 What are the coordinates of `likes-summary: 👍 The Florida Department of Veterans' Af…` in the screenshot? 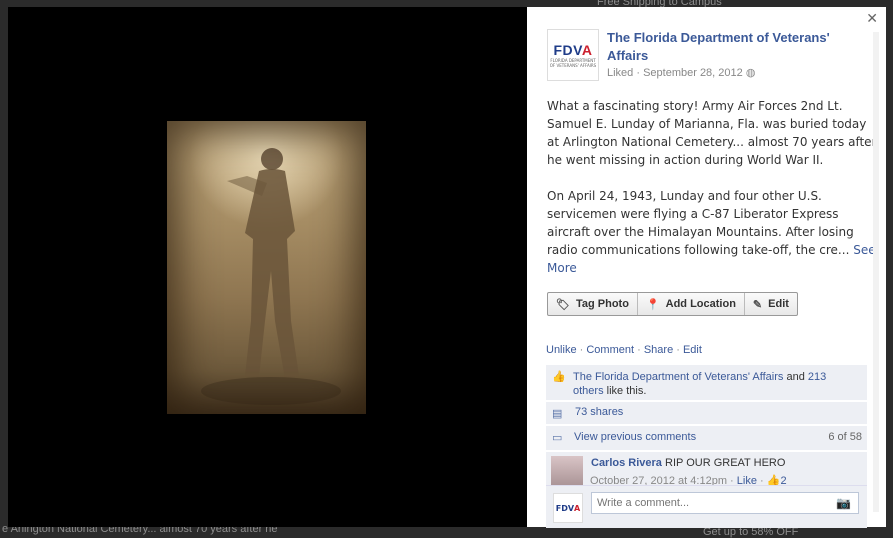 It's located at (706, 382).